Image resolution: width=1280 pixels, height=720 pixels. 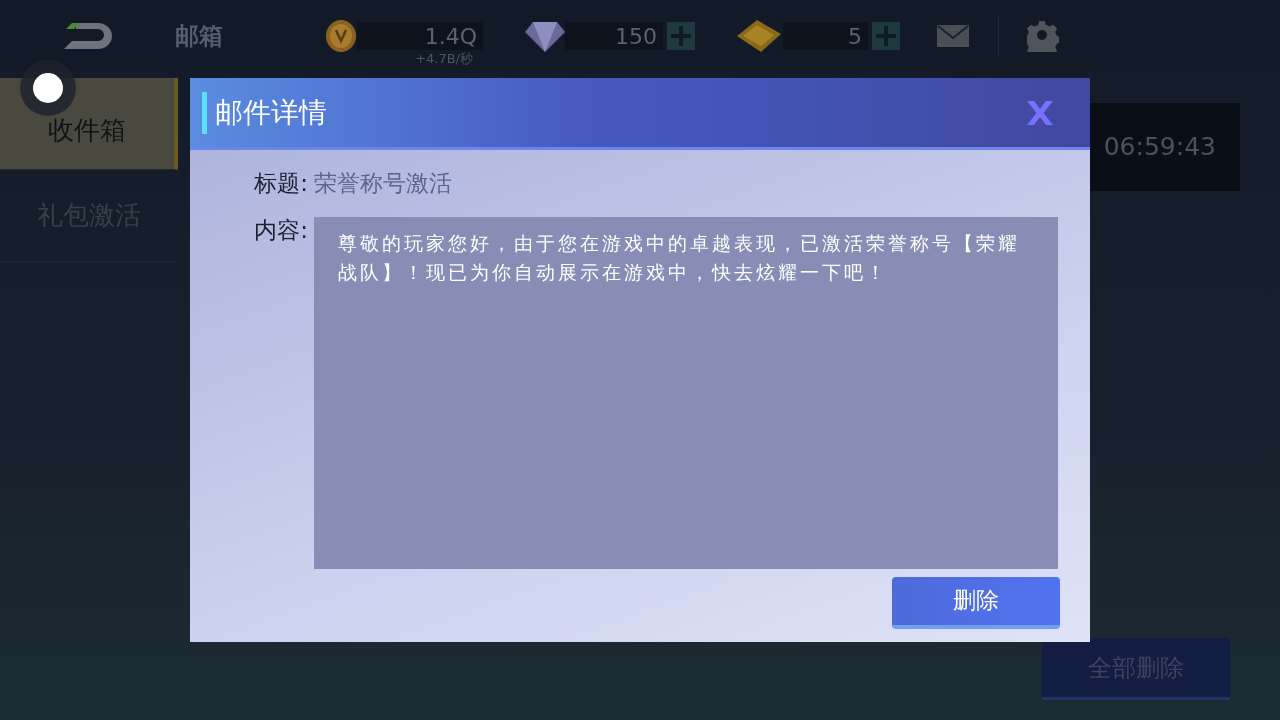 I want to click on accent-bar, so click(x=204, y=112).